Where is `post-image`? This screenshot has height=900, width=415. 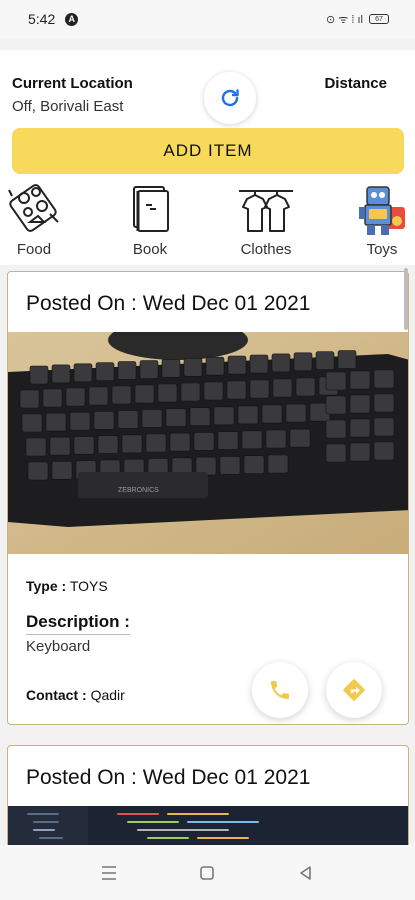 post-image is located at coordinates (208, 825).